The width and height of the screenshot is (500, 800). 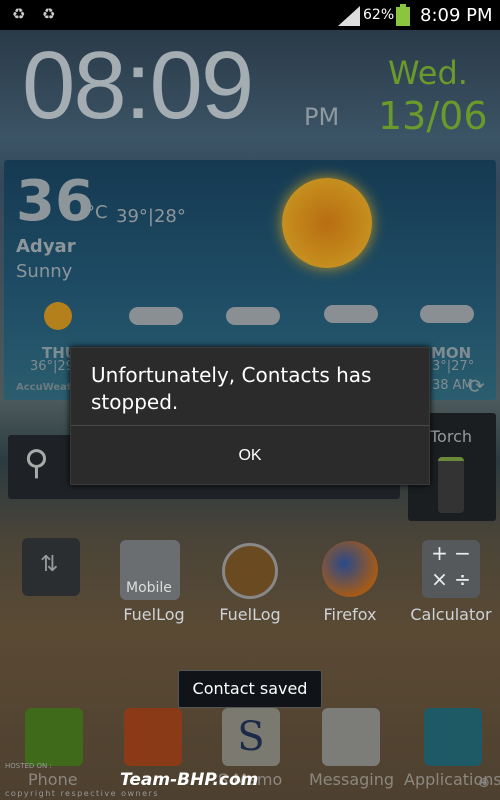 I want to click on sun-icon, so click(x=327, y=223).